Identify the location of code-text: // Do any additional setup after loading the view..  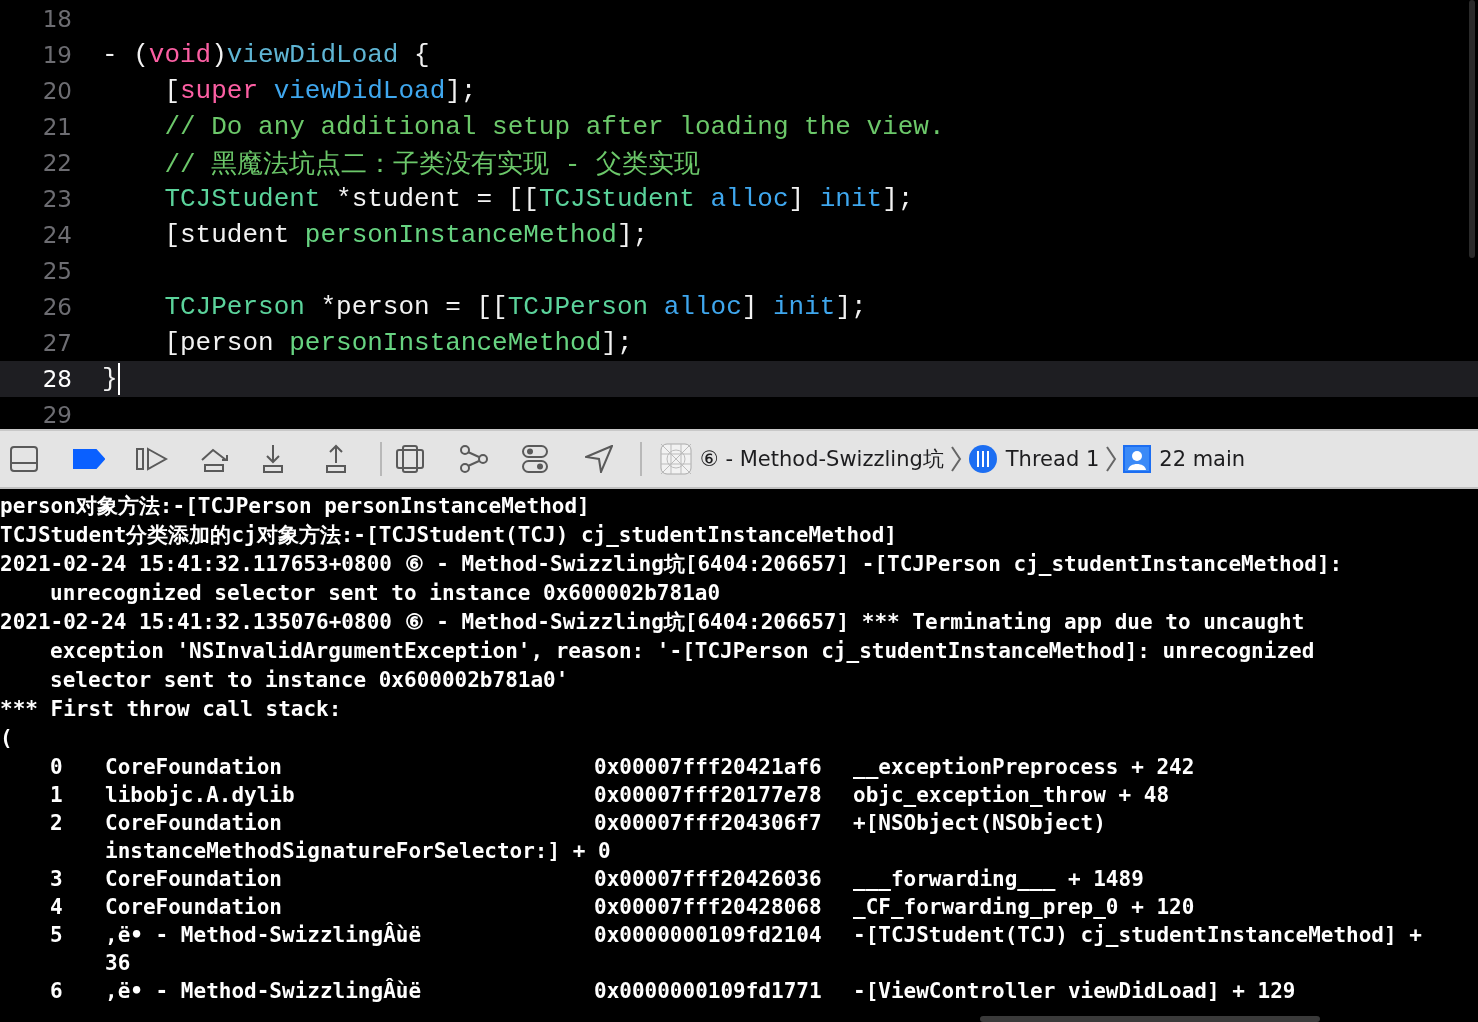
(554, 127).